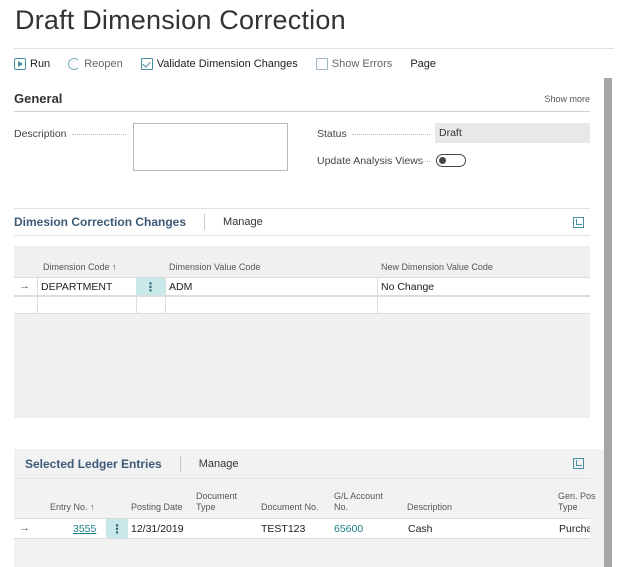  Describe the element at coordinates (217, 496) in the screenshot. I see `col-document-type-line1: Document` at that location.